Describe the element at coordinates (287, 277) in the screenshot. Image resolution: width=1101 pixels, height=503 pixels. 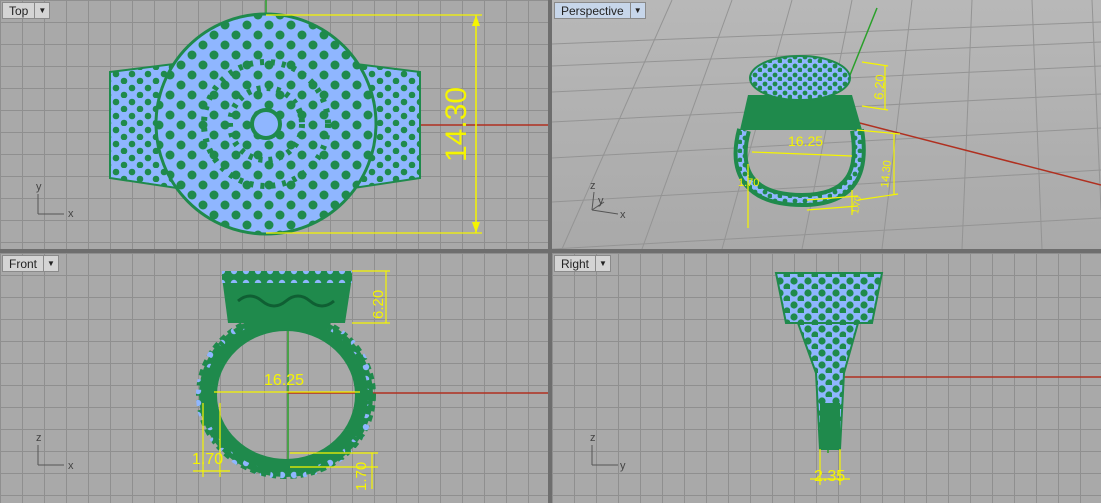
I see `head-stones` at that location.